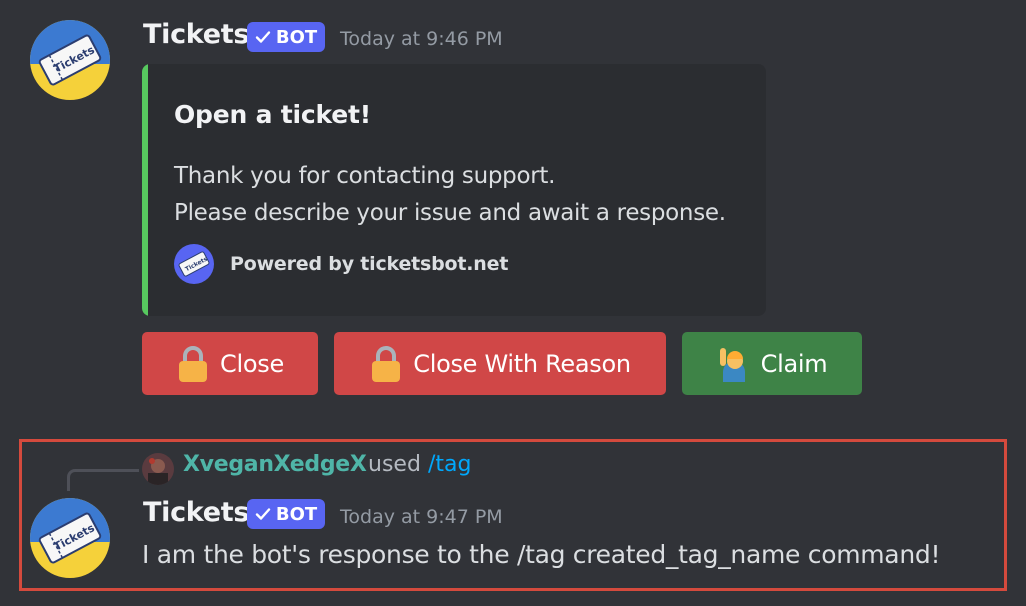  Describe the element at coordinates (522, 363) in the screenshot. I see `close-with-reason-button-label: Close With Reason` at that location.